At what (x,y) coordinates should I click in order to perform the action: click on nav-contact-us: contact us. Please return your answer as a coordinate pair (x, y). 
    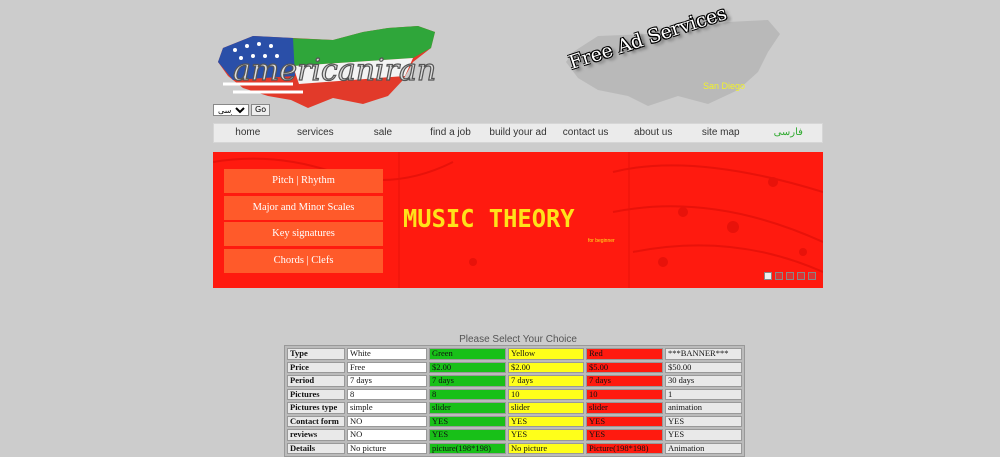
    Looking at the image, I should click on (586, 133).